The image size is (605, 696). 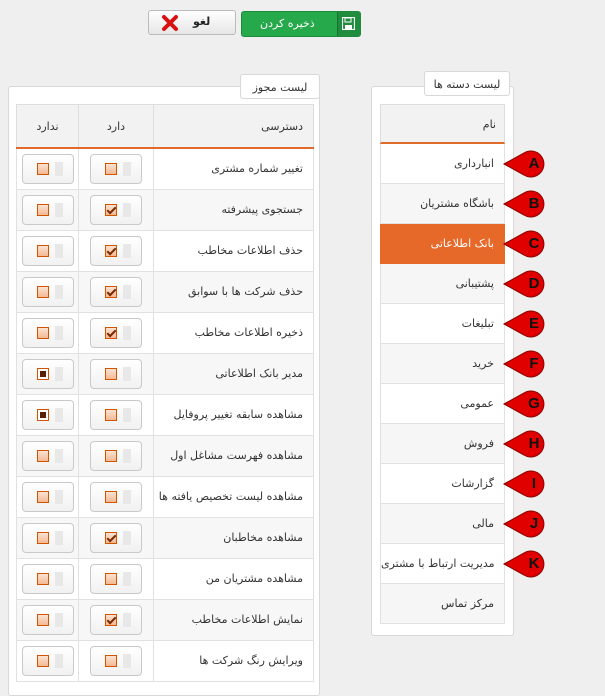 What do you see at coordinates (534, 363) in the screenshot?
I see `callout-letter: F` at bounding box center [534, 363].